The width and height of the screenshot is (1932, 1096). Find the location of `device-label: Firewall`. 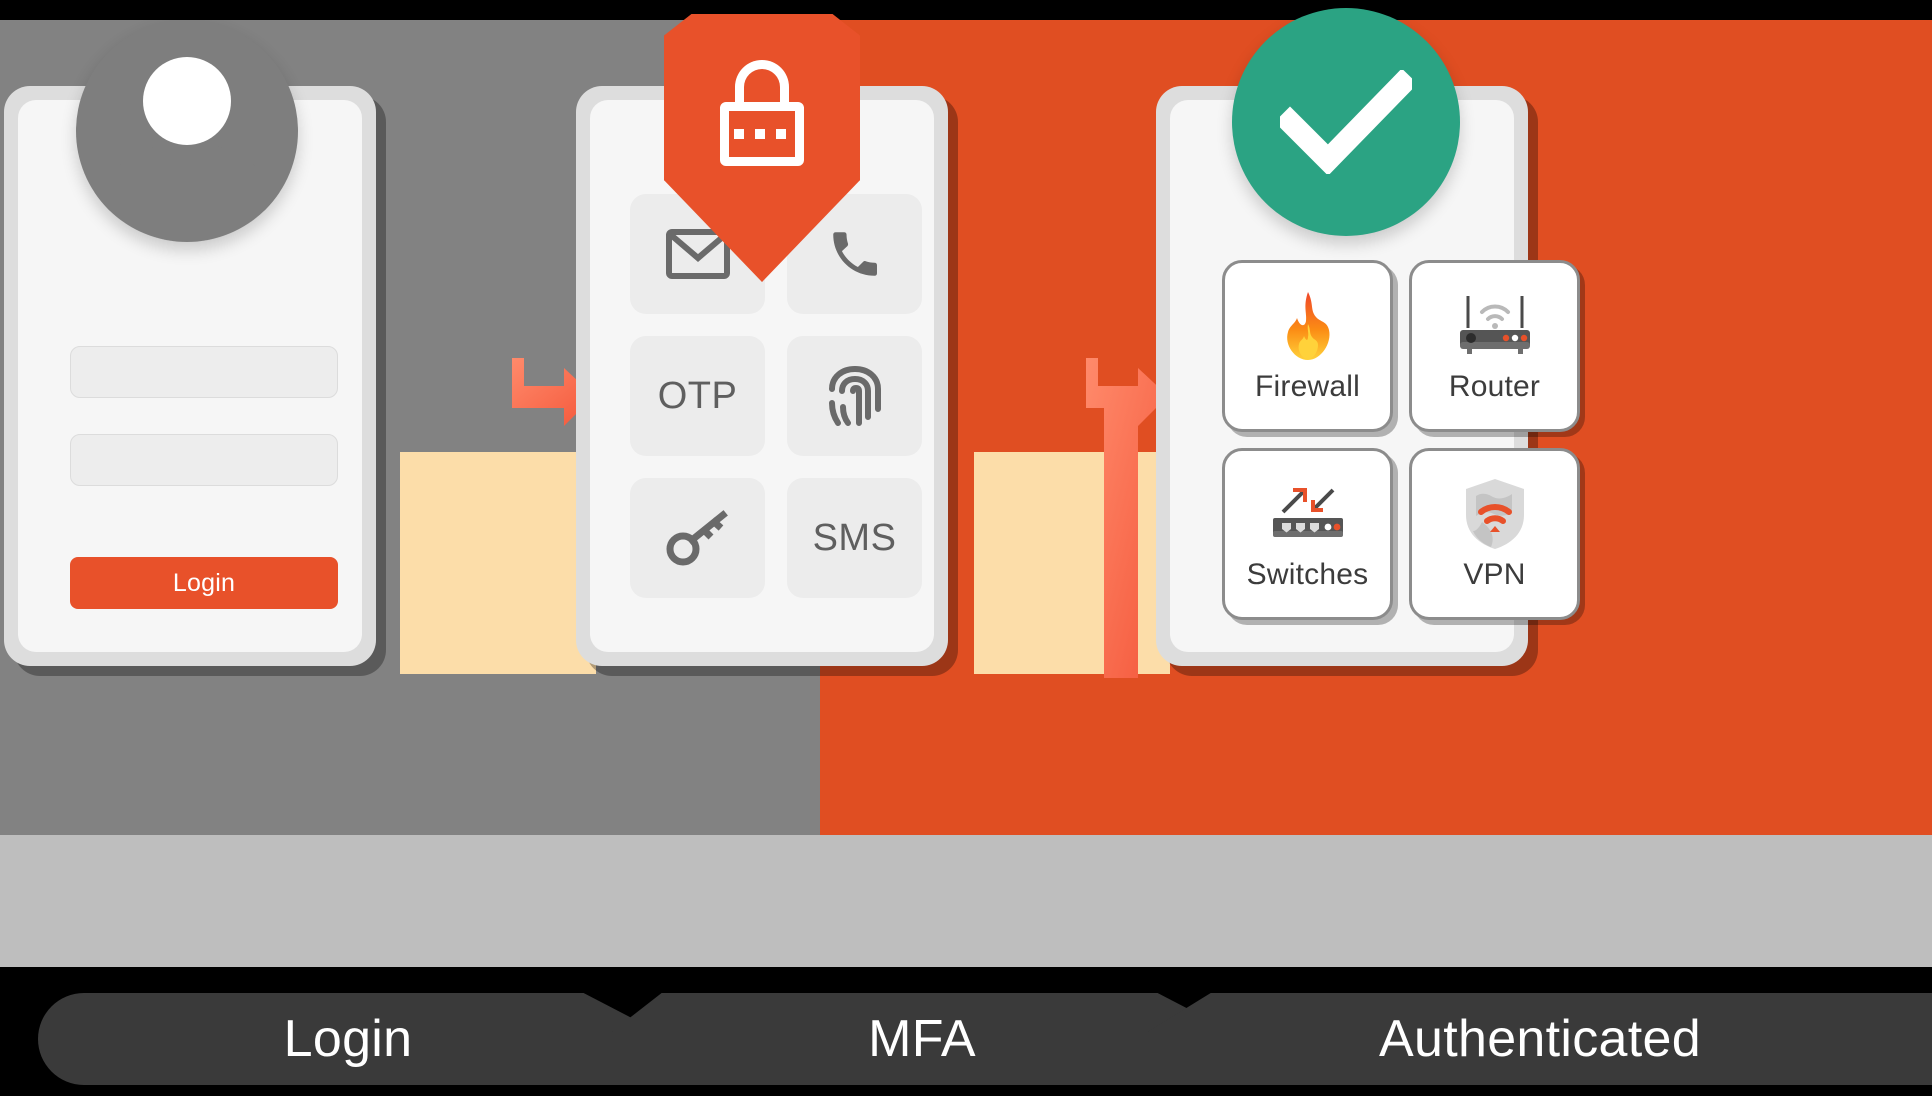

device-label: Firewall is located at coordinates (1307, 386).